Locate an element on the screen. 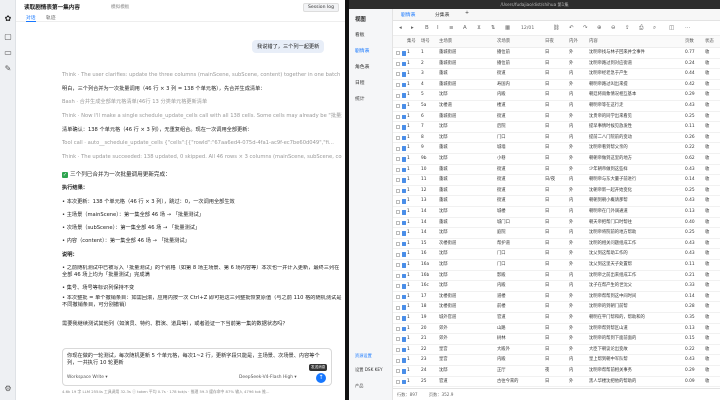 Image resolution: width=720 pixels, height=400 pixels. table-cell: 0.21 is located at coordinates (694, 276).